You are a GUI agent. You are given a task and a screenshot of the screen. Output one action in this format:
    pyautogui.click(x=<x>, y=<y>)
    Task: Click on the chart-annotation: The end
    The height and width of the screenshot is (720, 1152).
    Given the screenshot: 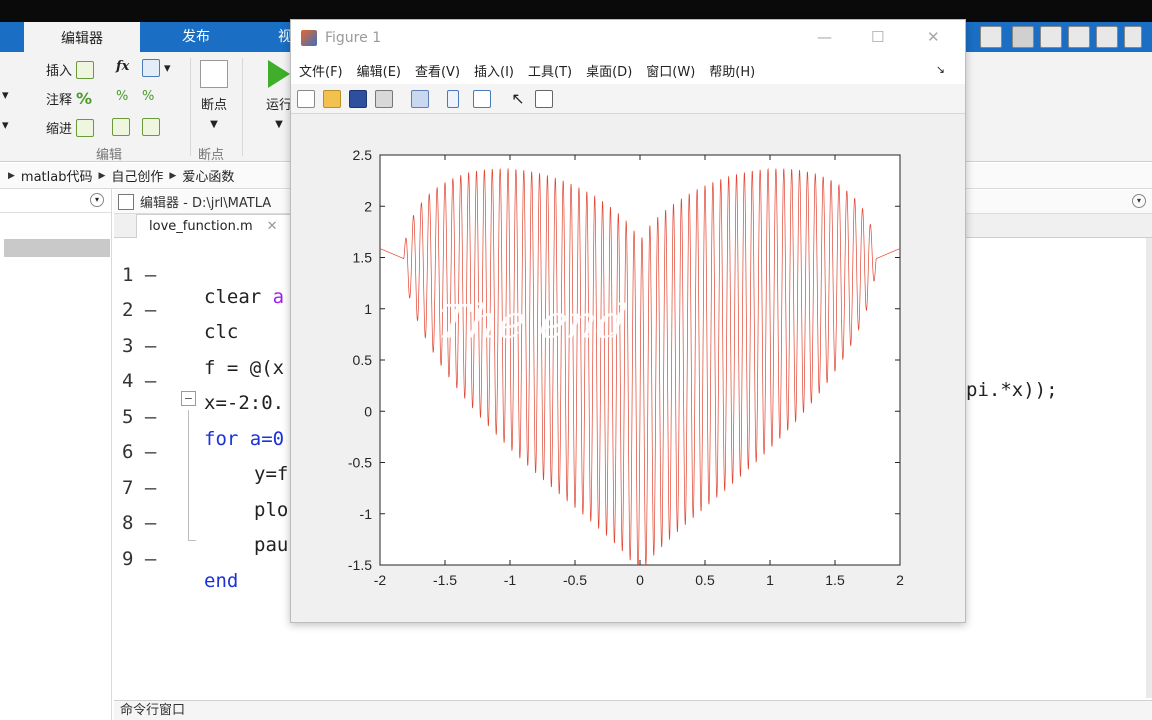 What is the action you would take?
    pyautogui.click(x=532, y=322)
    